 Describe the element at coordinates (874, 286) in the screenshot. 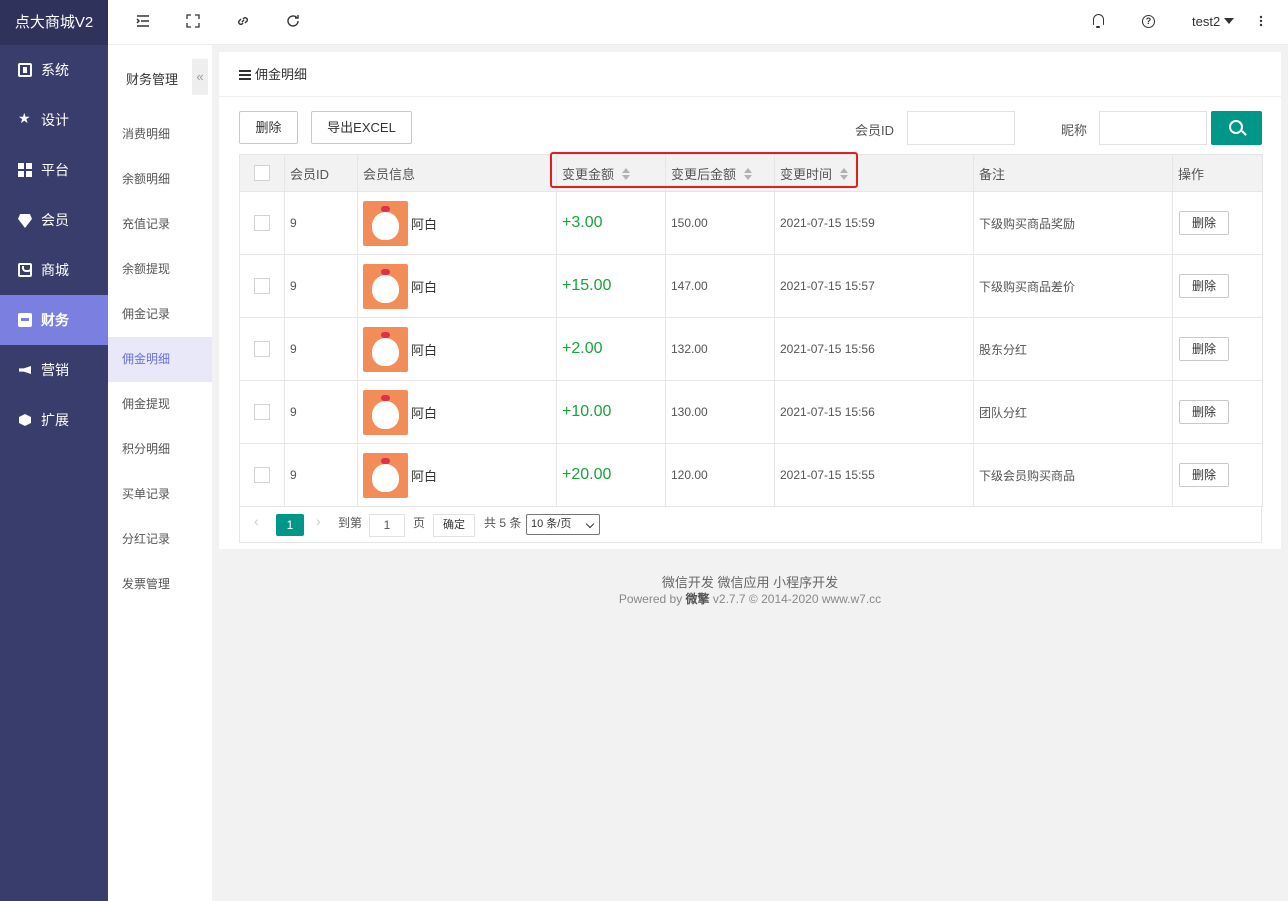

I see `change-time-cell: 2021-07-15 15:57` at that location.